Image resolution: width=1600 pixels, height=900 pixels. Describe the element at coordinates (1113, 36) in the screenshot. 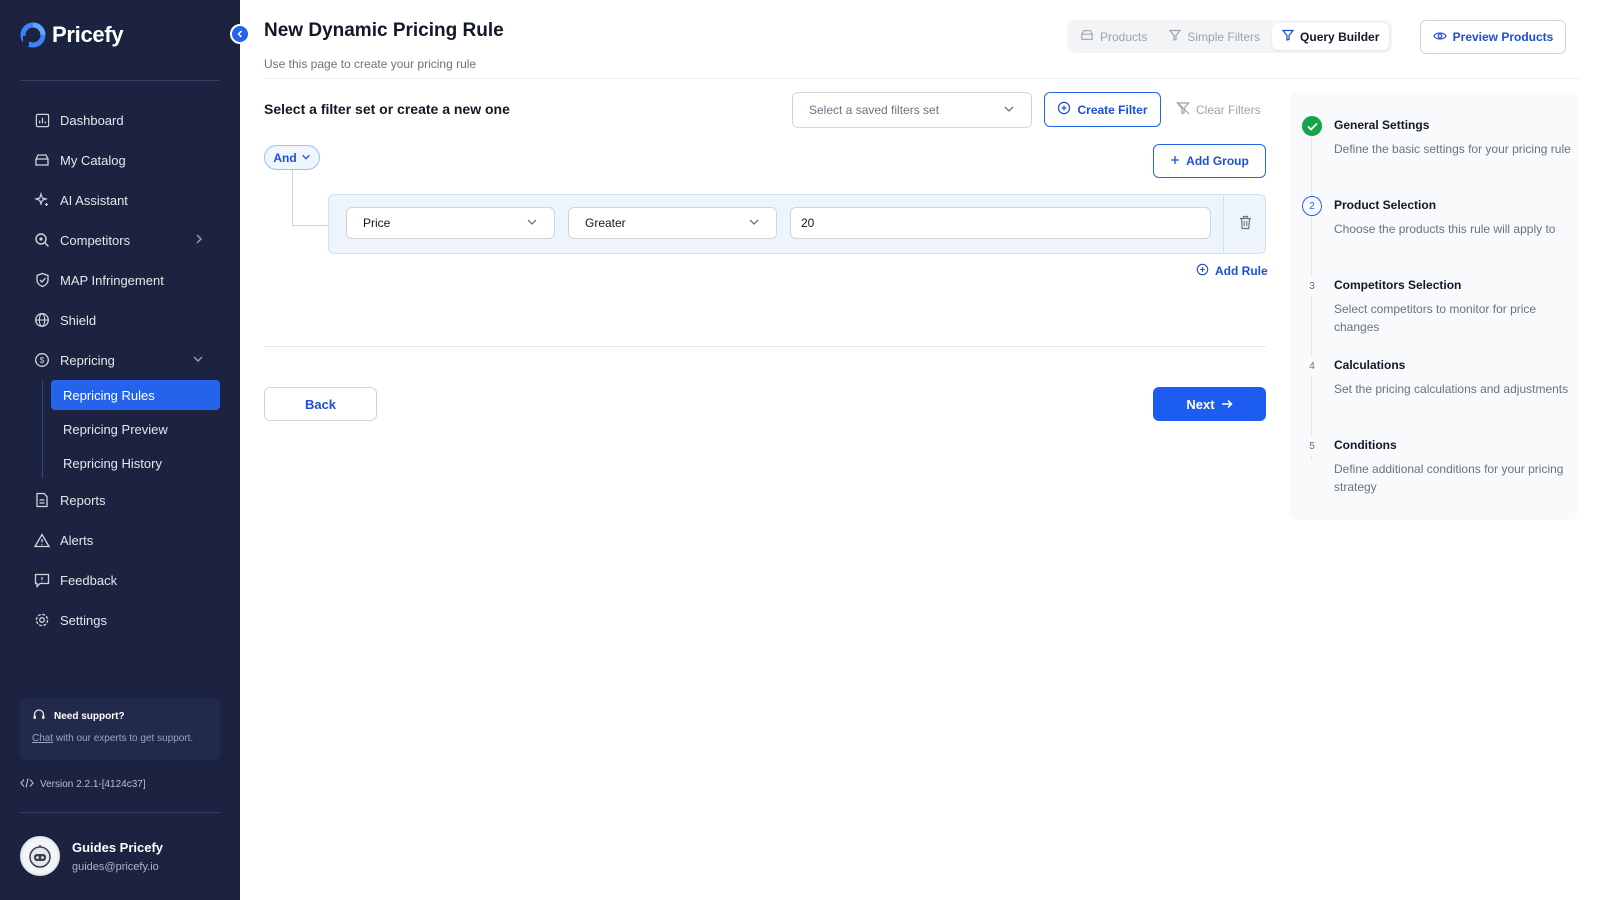

I see `tab-products: Products` at that location.